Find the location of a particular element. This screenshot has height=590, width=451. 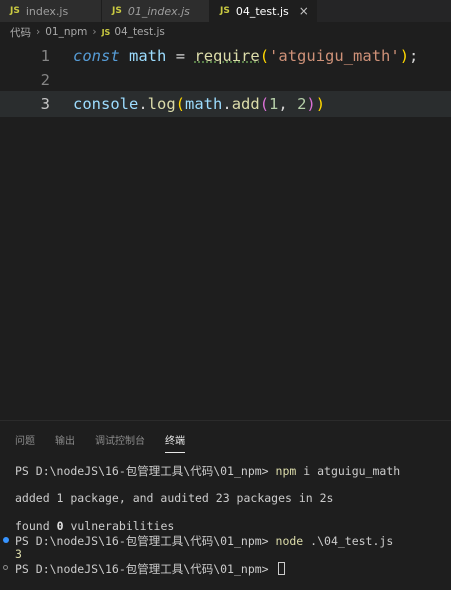

code-text: console.log(math.add(1, 2)) is located at coordinates (199, 104).